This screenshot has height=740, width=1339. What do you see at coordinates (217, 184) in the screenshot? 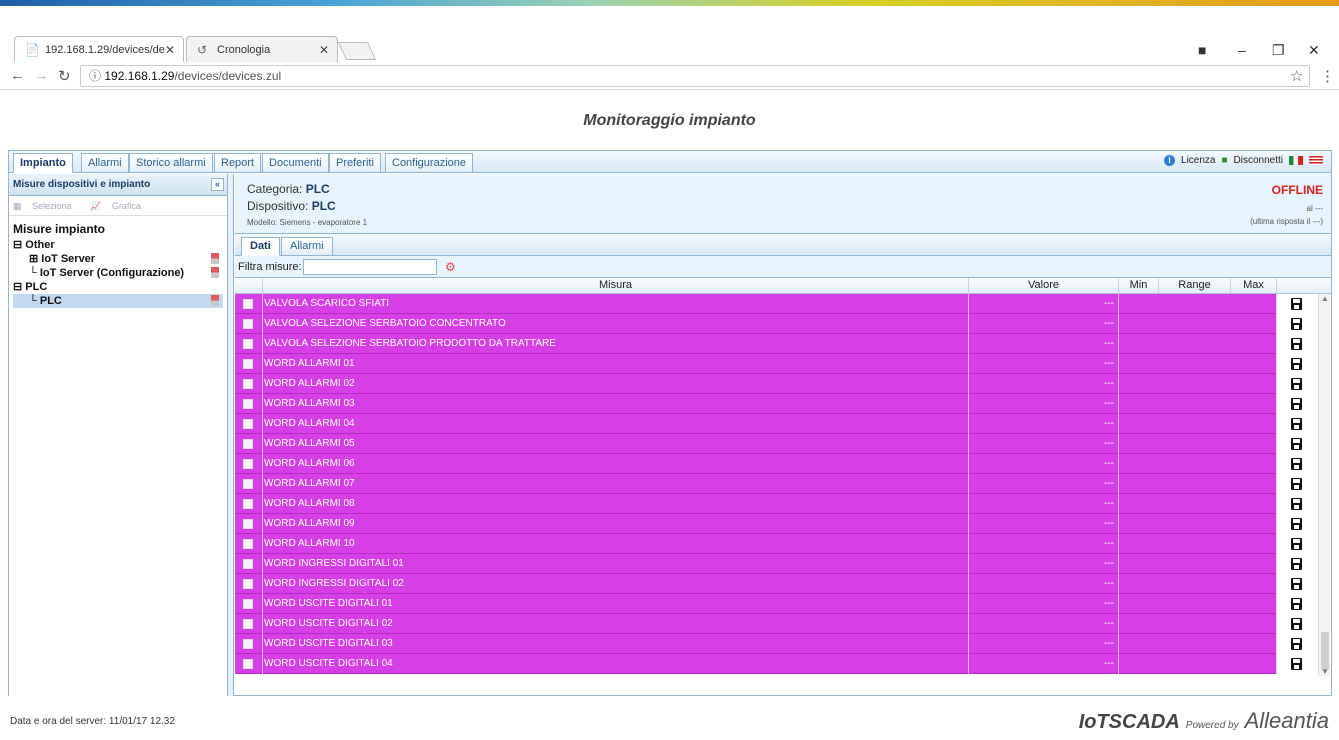
I see `collapse-icon: «` at bounding box center [217, 184].